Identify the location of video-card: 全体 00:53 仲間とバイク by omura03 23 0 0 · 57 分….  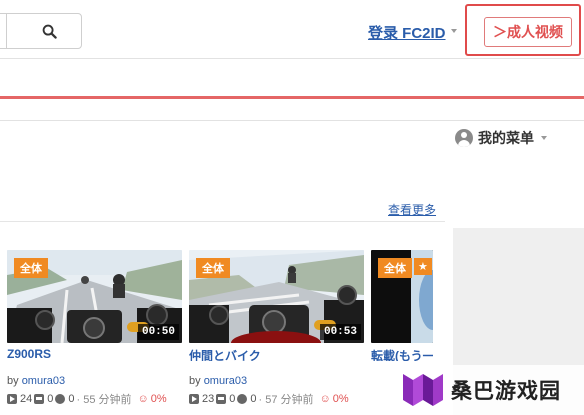
(276, 328).